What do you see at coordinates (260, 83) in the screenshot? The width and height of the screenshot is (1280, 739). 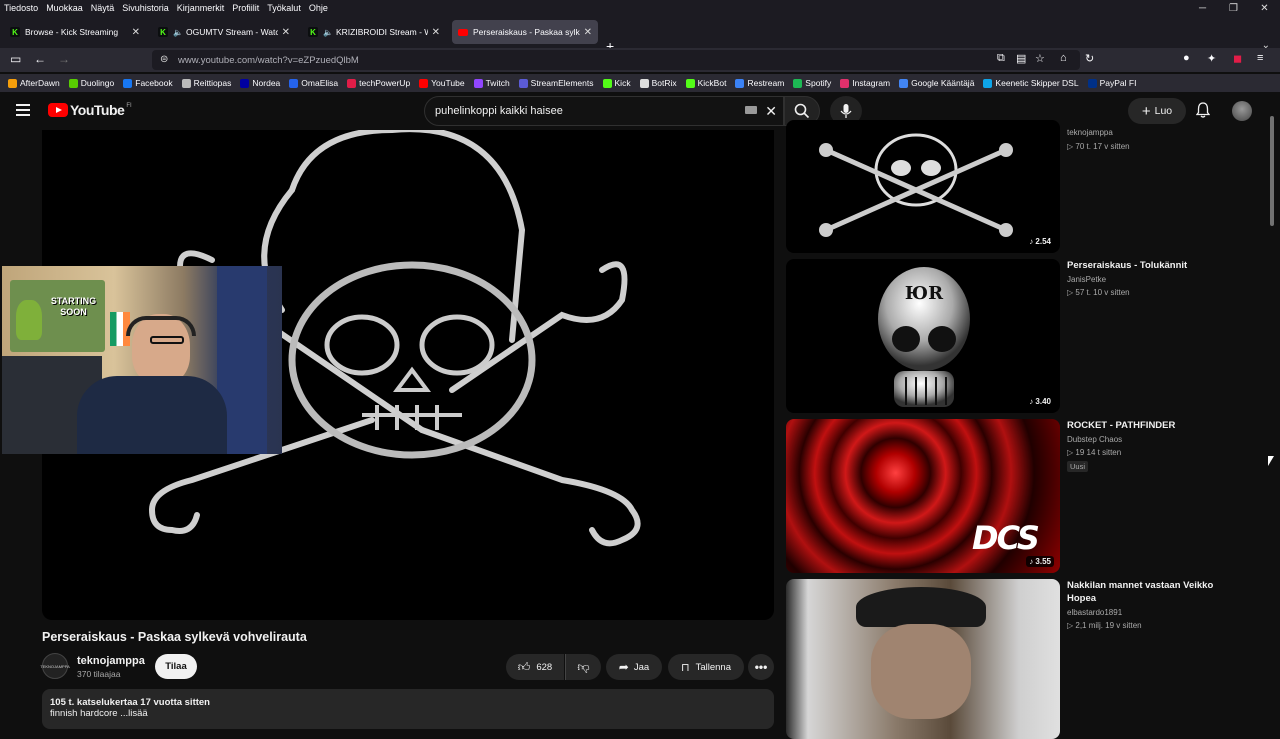 I see `bookmark-item: Nordea` at bounding box center [260, 83].